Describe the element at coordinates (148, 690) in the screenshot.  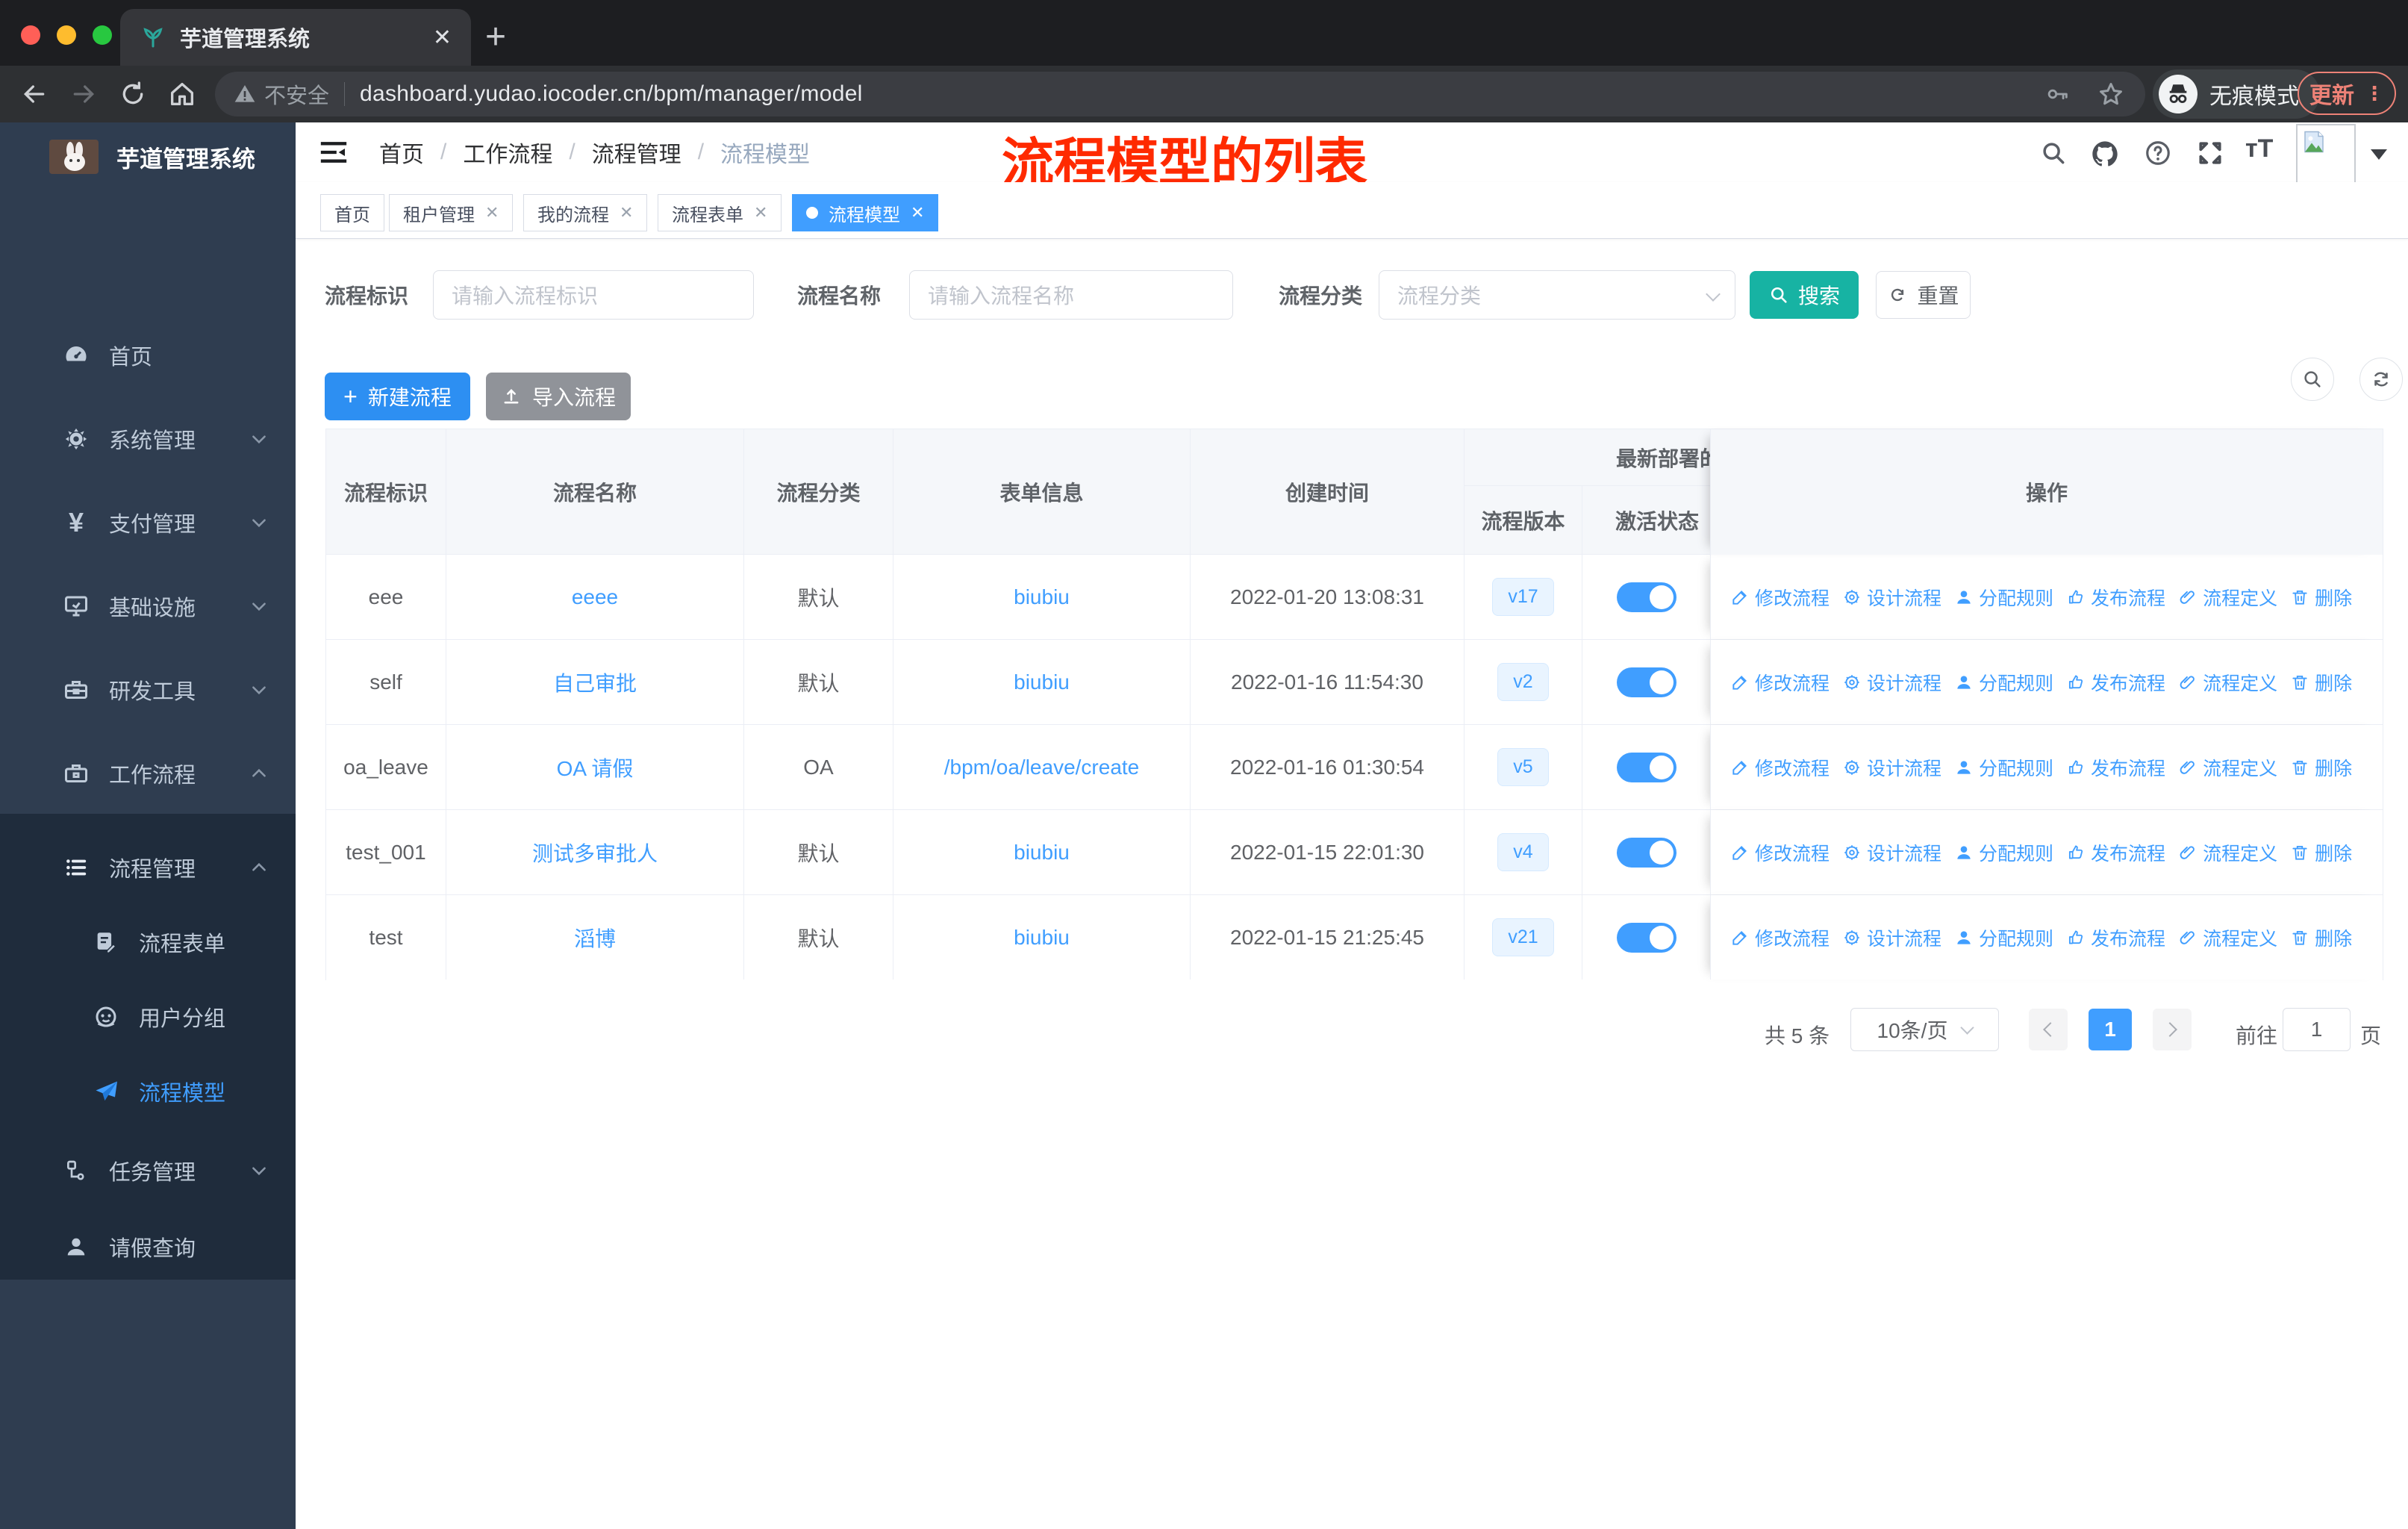
I see `sidebar-item-devtools: 研发工具` at that location.